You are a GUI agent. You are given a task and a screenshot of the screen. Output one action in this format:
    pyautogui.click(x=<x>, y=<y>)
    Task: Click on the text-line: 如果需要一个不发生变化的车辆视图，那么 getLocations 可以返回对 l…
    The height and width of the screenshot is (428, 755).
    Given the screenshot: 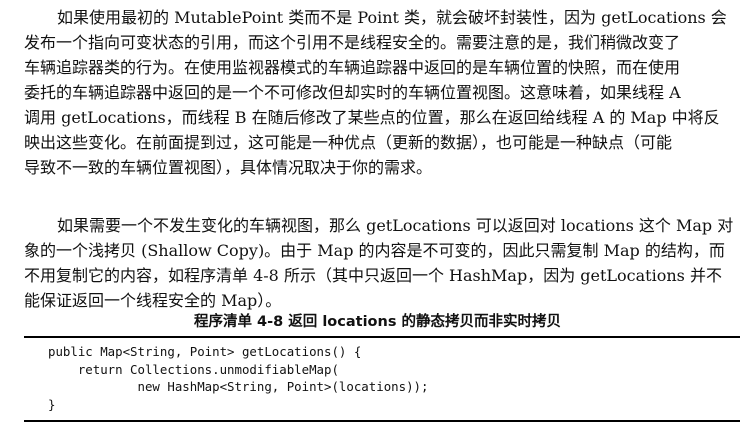 What is the action you would take?
    pyautogui.click(x=395, y=225)
    